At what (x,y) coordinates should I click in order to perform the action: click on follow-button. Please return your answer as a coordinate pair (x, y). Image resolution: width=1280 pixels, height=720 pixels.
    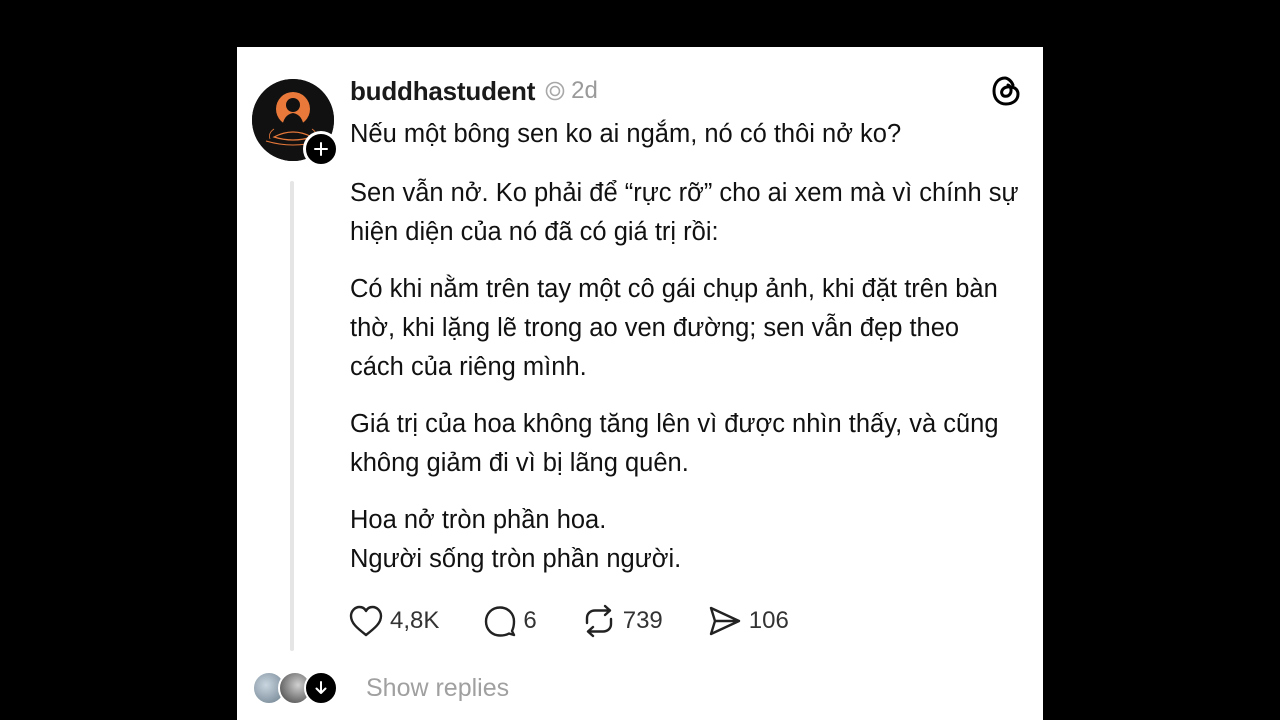
    Looking at the image, I should click on (321, 149).